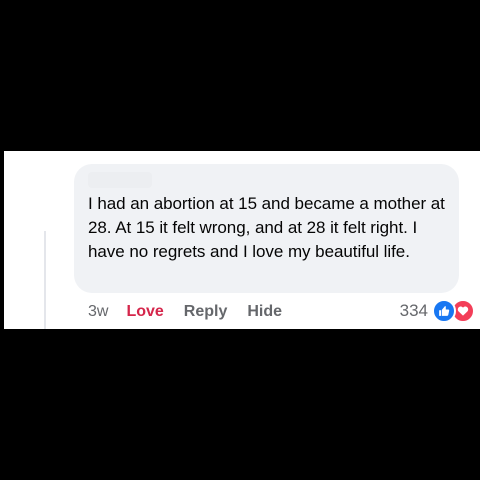 The height and width of the screenshot is (480, 480). I want to click on comment-timestamp: 3w, so click(98, 312).